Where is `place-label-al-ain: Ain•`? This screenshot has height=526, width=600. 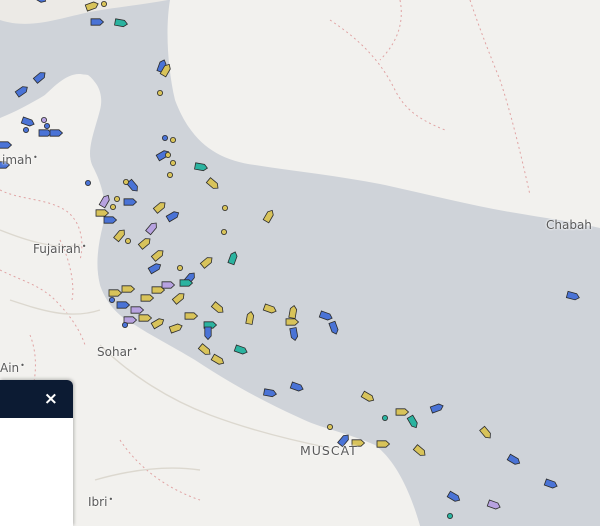
place-label-al-ain: Ain• is located at coordinates (12, 368).